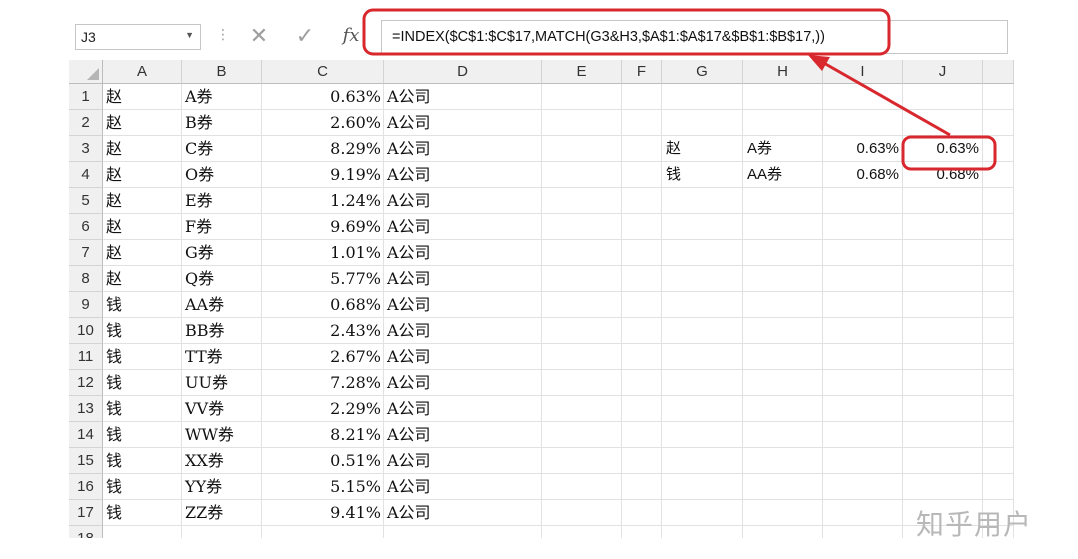  Describe the element at coordinates (142, 123) in the screenshot. I see `cell-a2: 赵` at that location.